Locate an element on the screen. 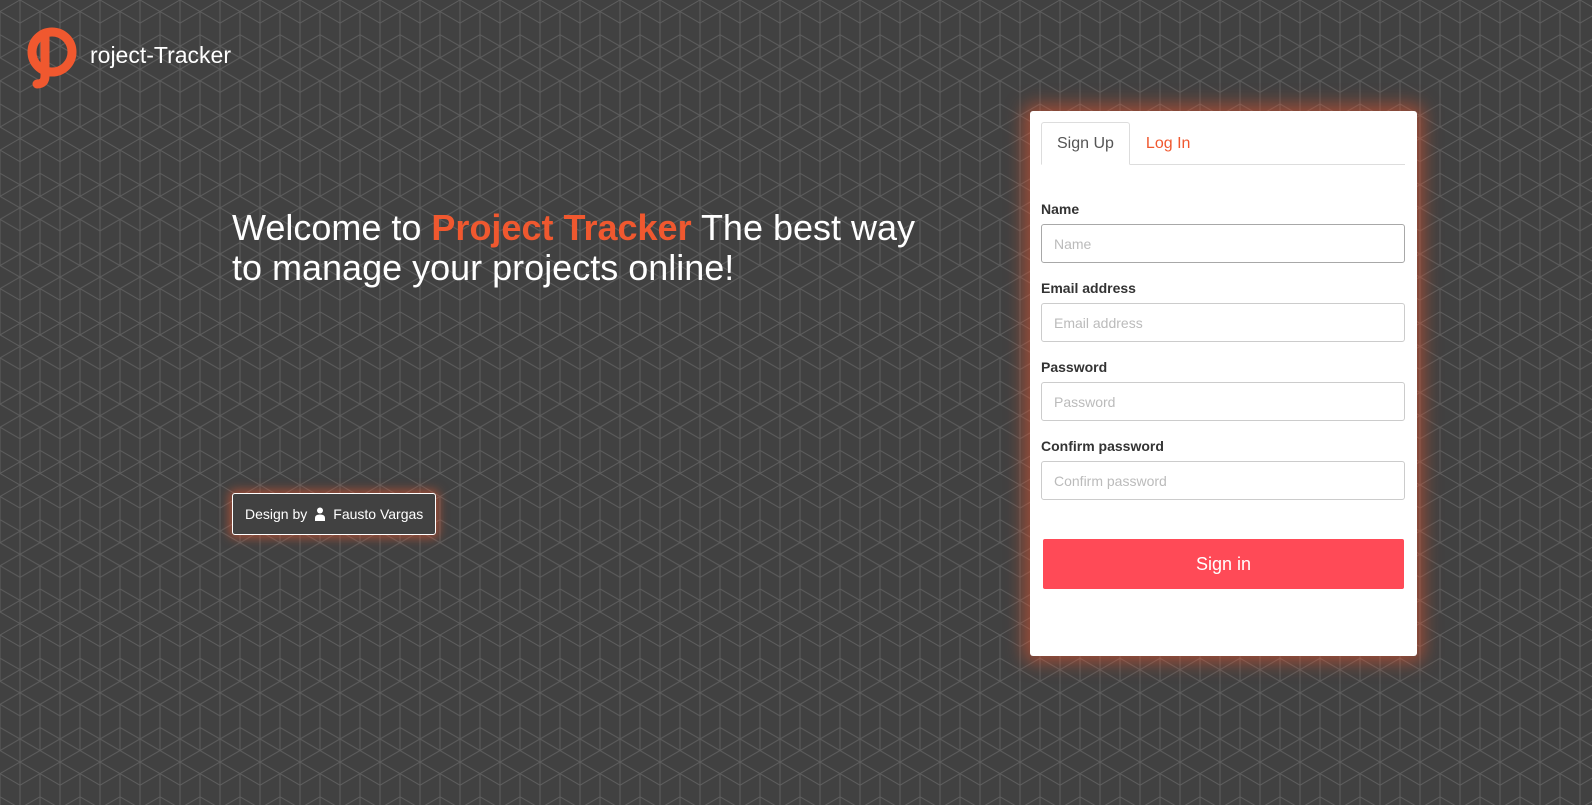 This screenshot has width=1592, height=805. auth-tabs: Sign Up Log In is located at coordinates (1223, 143).